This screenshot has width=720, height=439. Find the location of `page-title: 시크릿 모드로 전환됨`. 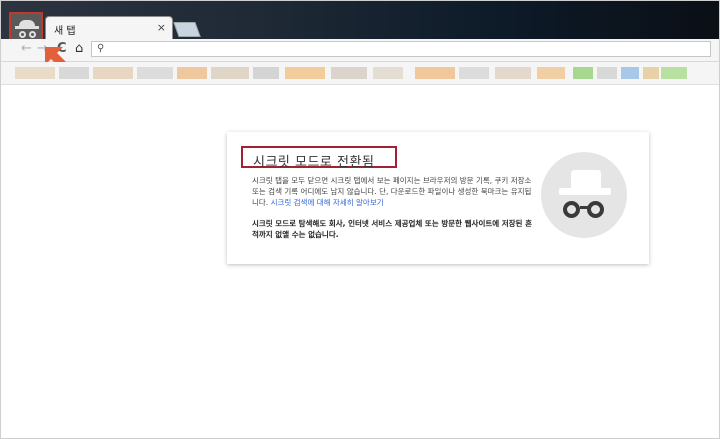

page-title: 시크릿 모드로 전환됨 is located at coordinates (314, 162).